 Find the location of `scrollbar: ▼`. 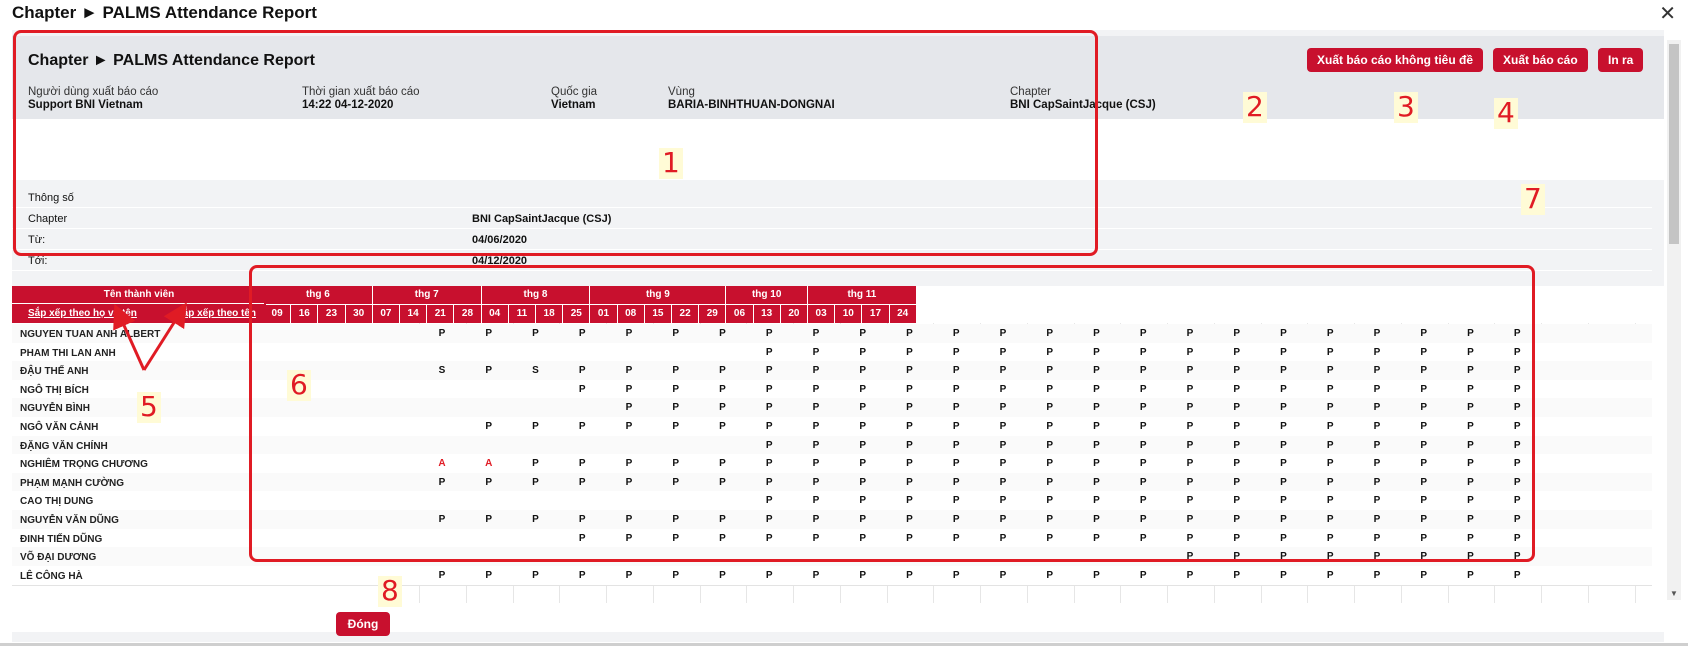

scrollbar: ▼ is located at coordinates (1674, 320).